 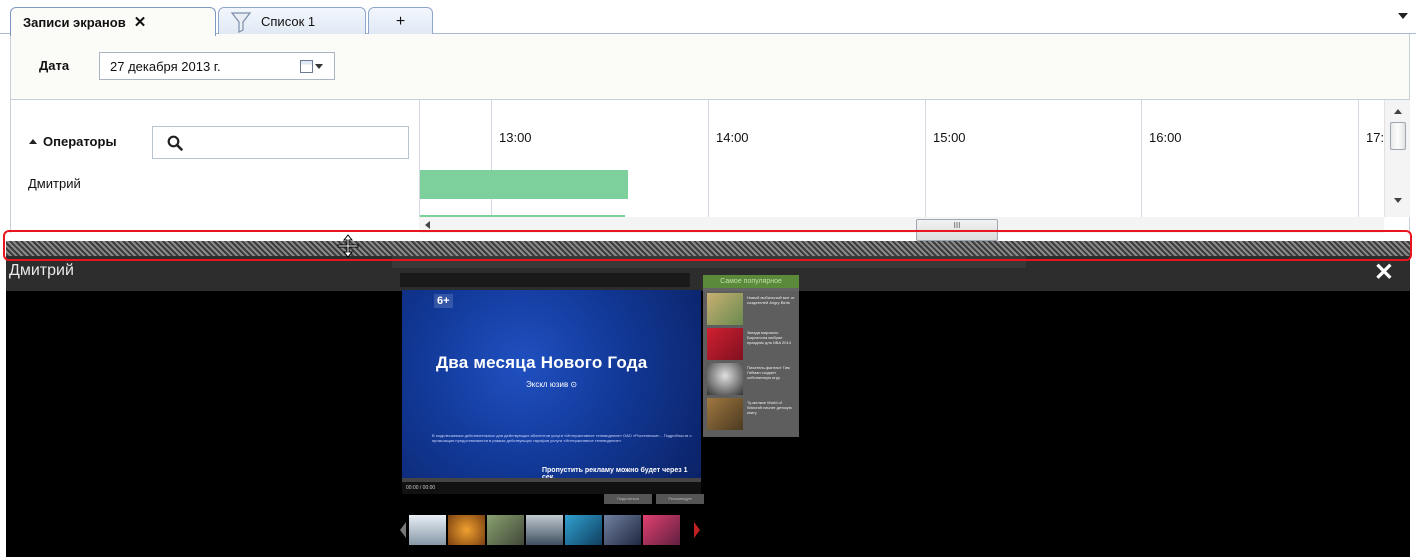 What do you see at coordinates (348, 246) in the screenshot?
I see `resize-cursor-icon` at bounding box center [348, 246].